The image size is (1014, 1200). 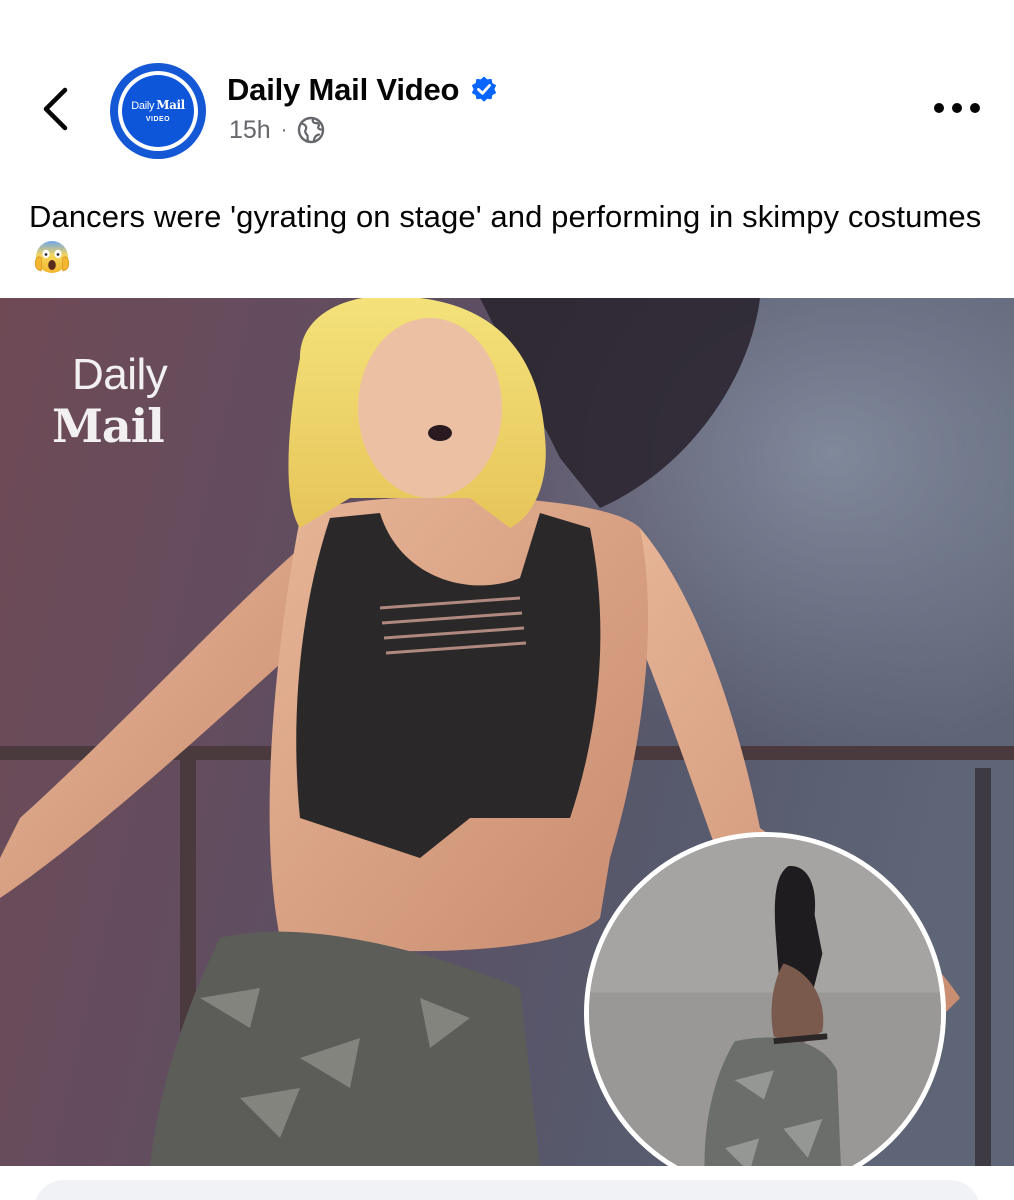 I want to click on page-name-link: Daily Mail Video, so click(x=343, y=90).